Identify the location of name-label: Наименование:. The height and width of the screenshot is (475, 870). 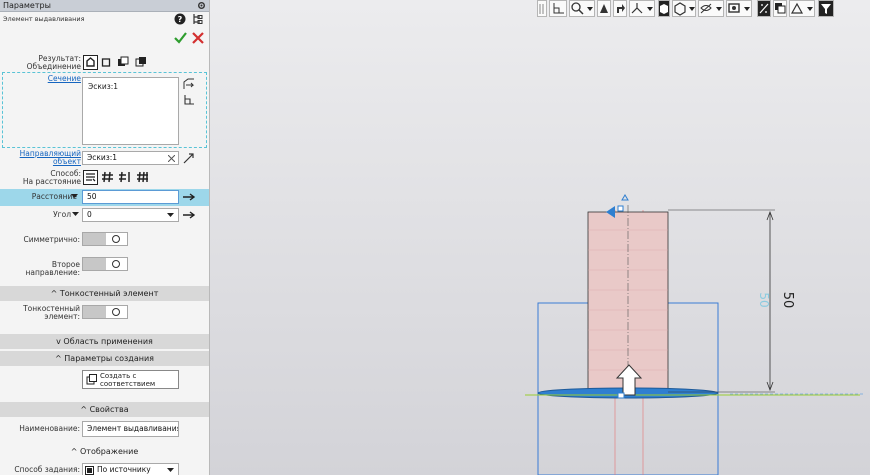
(49, 428).